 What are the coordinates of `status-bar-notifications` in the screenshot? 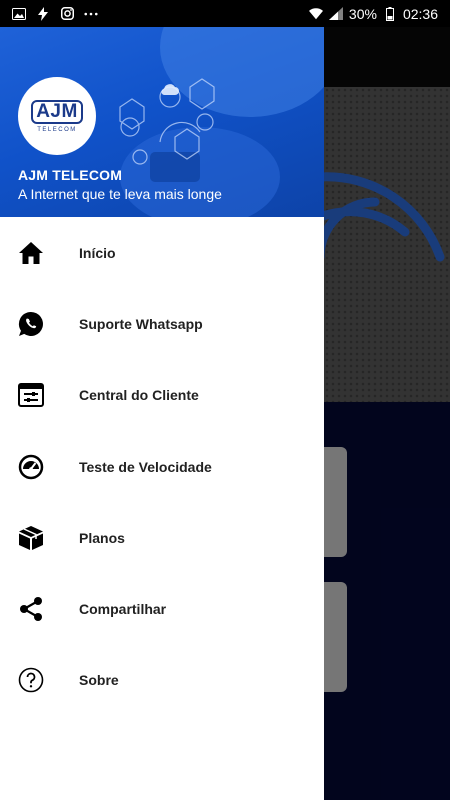 It's located at (55, 13).